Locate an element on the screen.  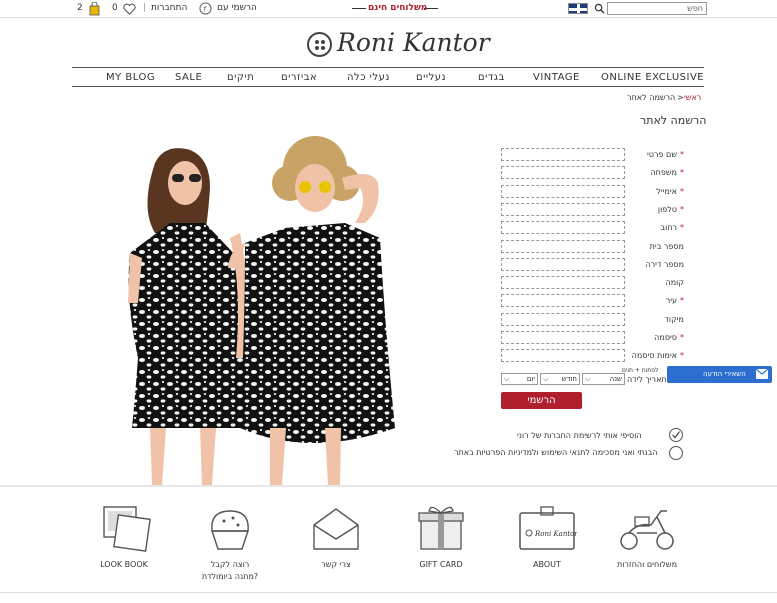
heart-icon is located at coordinates (129, 9).